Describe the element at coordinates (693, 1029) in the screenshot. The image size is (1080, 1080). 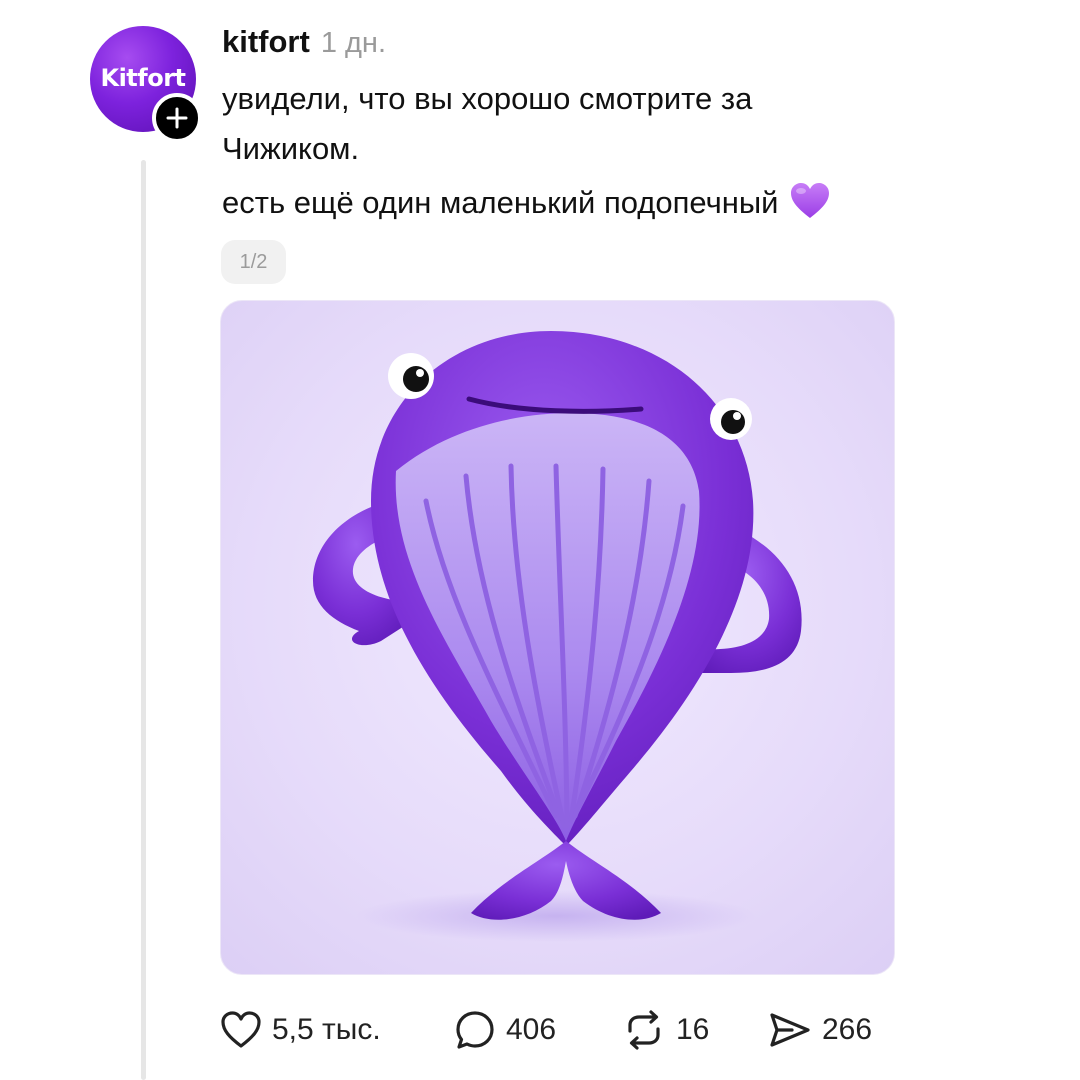
I see `repost-count: 16` at that location.